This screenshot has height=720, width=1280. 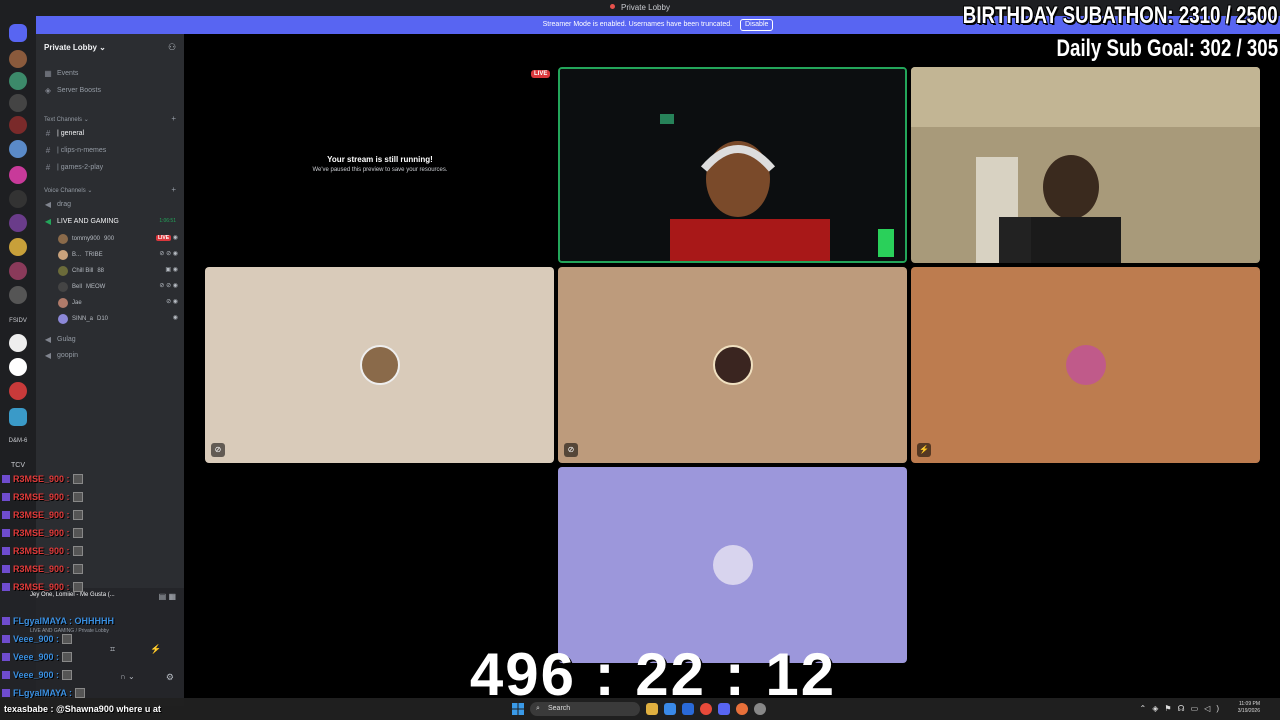 I want to click on channel-games-2-play: # | games-2-play, so click(x=73, y=167).